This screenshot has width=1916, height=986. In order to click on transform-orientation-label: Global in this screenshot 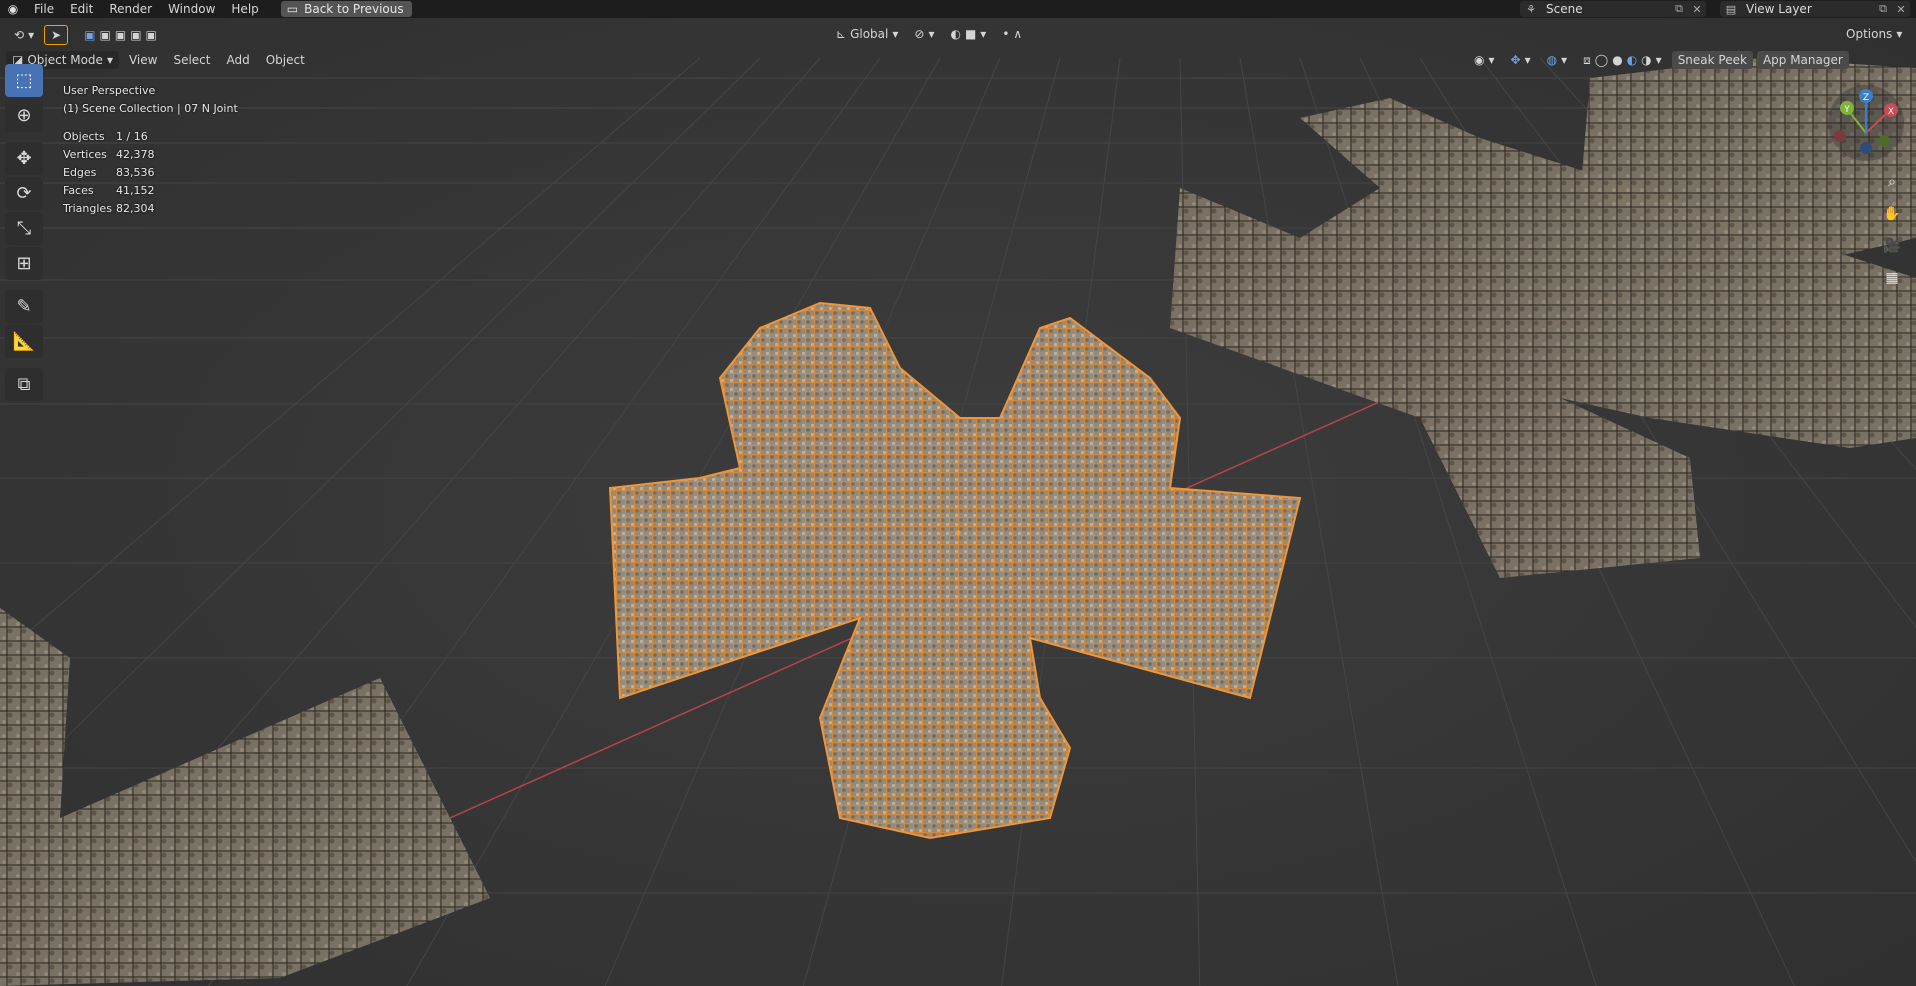, I will do `click(869, 34)`.